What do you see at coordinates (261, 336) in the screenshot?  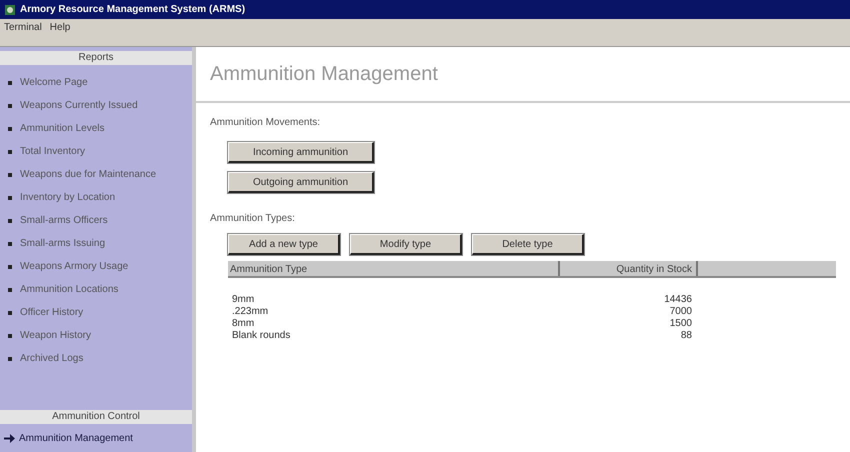 I see `table-cell-text: Blank rounds` at bounding box center [261, 336].